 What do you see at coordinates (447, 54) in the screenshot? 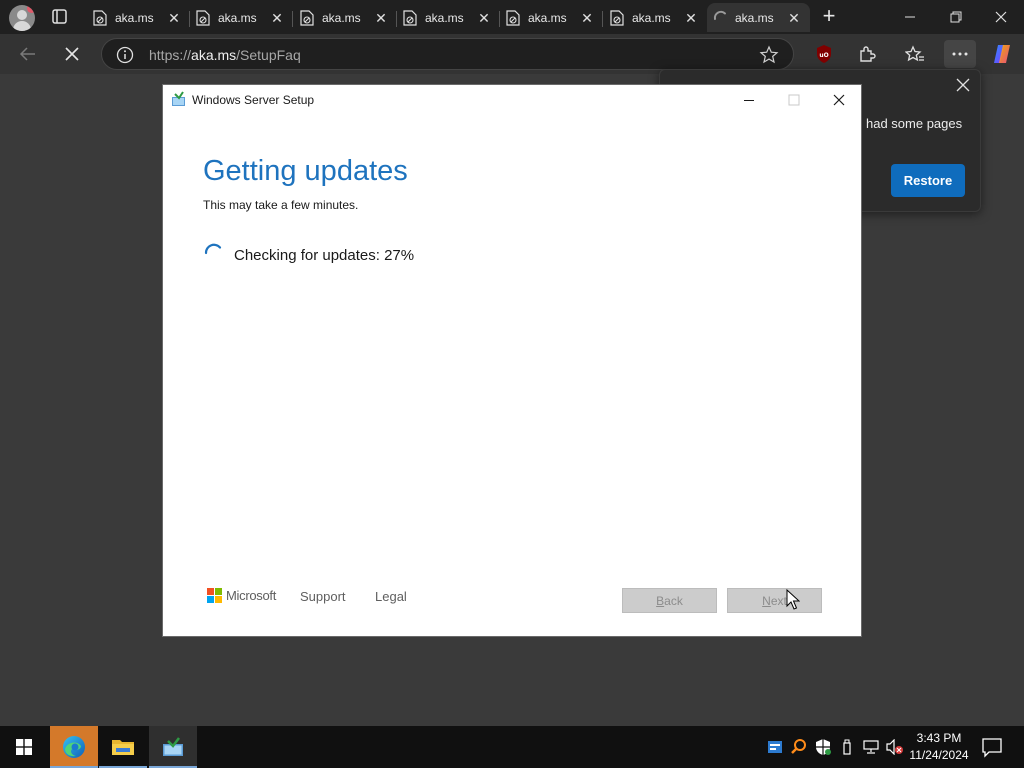
I see `address-bar: https://aka.ms/SetupFaq` at bounding box center [447, 54].